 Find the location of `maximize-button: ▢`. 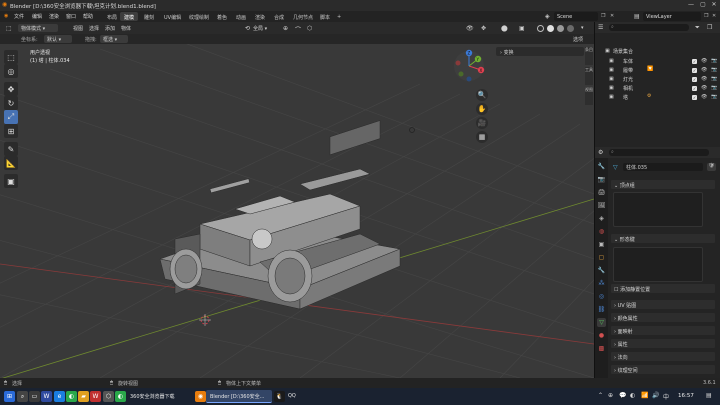

maximize-button: ▢ is located at coordinates (703, 5).